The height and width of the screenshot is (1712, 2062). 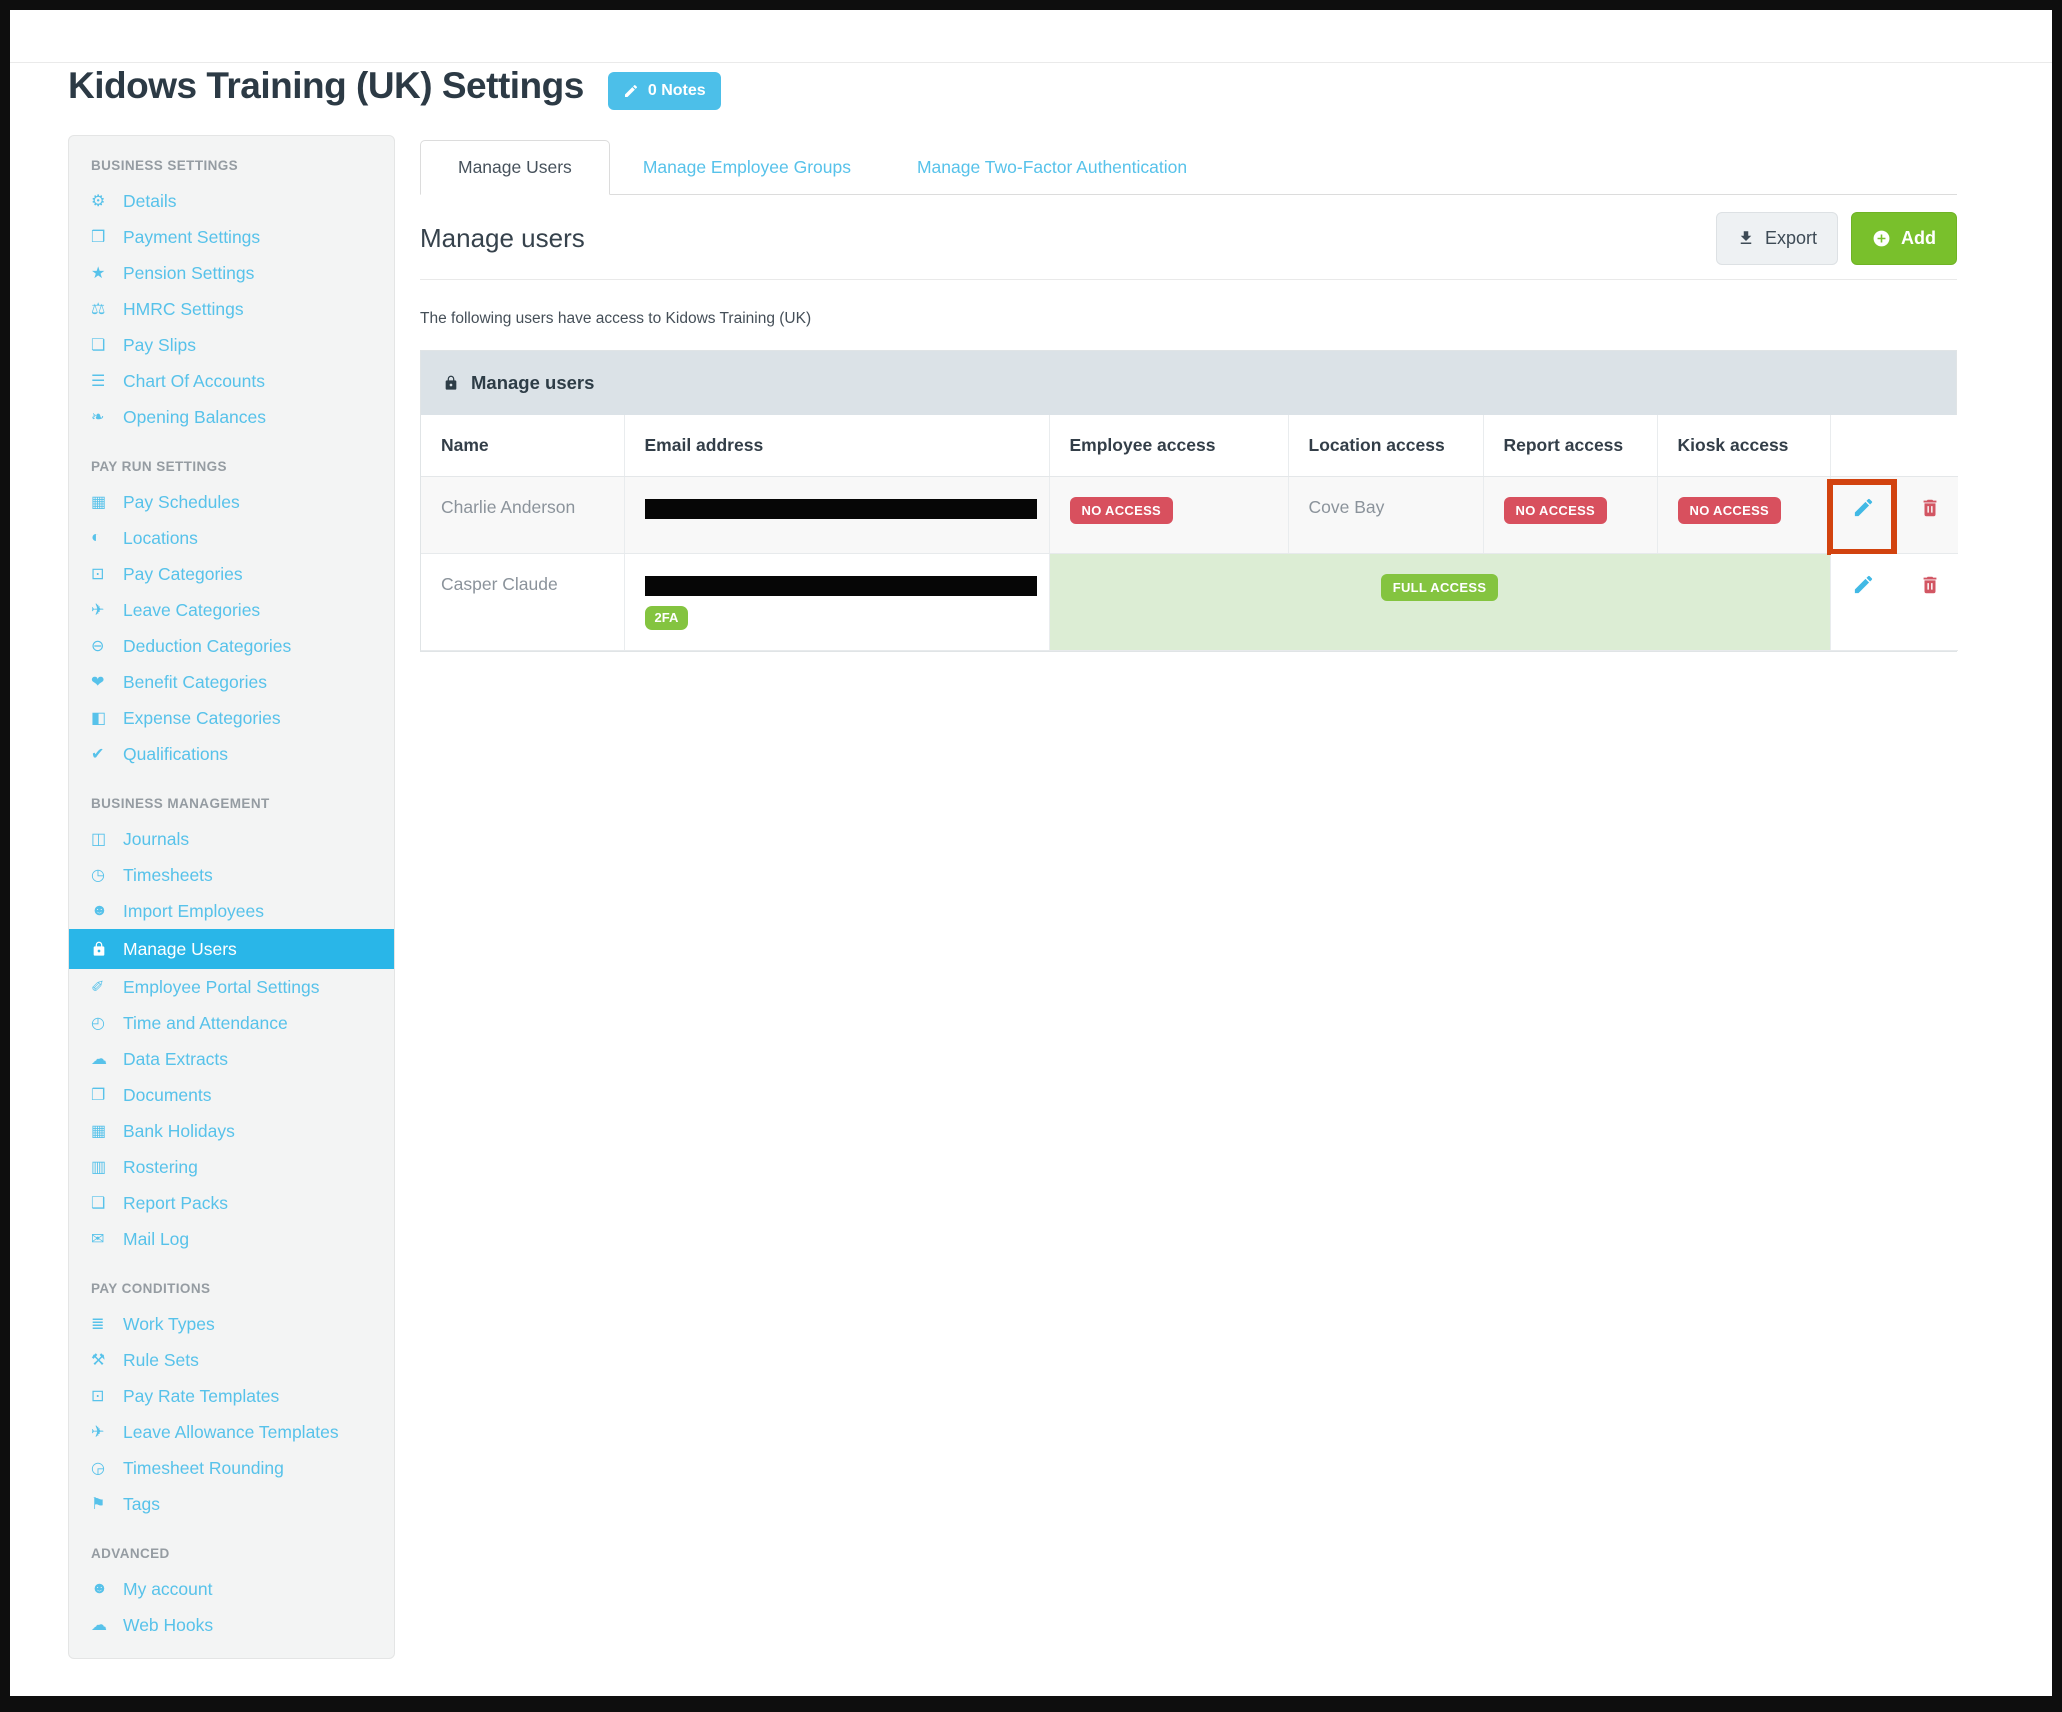 I want to click on sidebar-item-label: Leave Allowance Templates, so click(x=231, y=1431).